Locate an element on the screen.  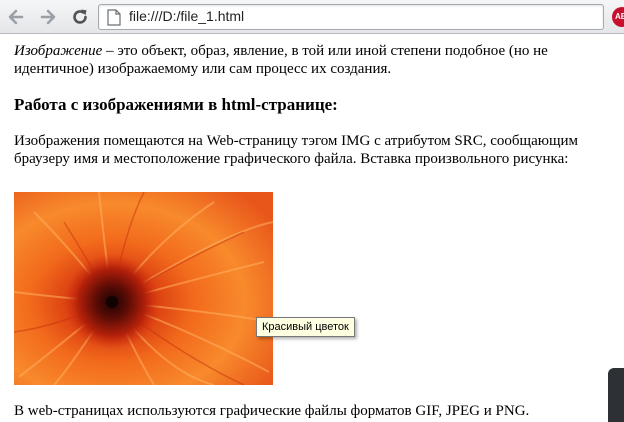
page-icon is located at coordinates (114, 17).